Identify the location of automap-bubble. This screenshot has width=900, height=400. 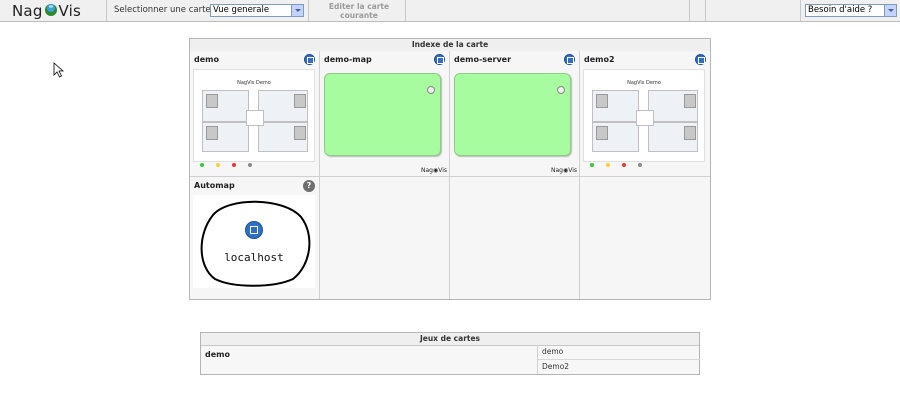
(255, 243).